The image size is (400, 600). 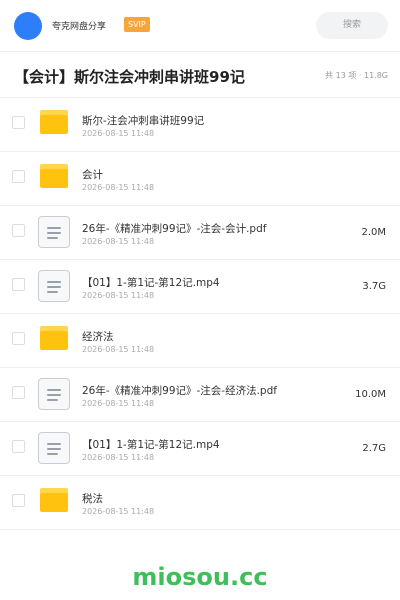 What do you see at coordinates (370, 394) in the screenshot?
I see `file-size: 10.0M` at bounding box center [370, 394].